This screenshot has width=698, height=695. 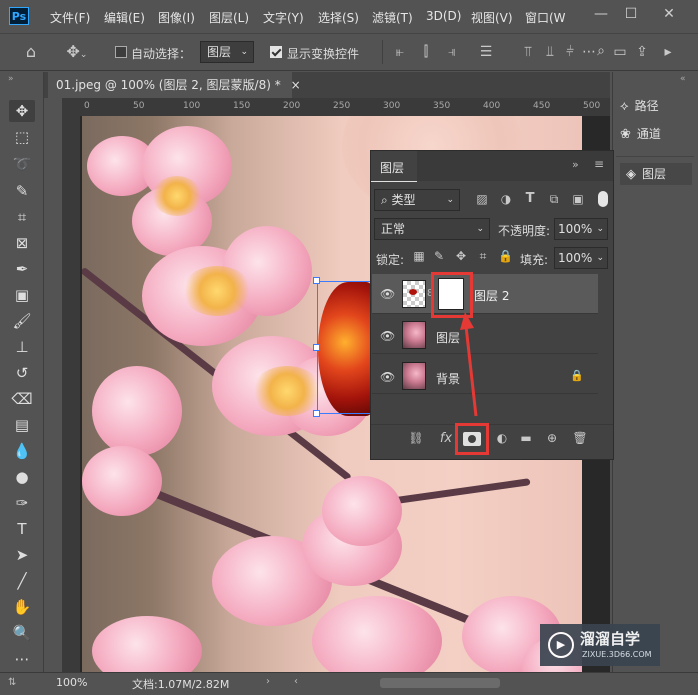 What do you see at coordinates (31, 52) in the screenshot?
I see `home-icon: ⌂` at bounding box center [31, 52].